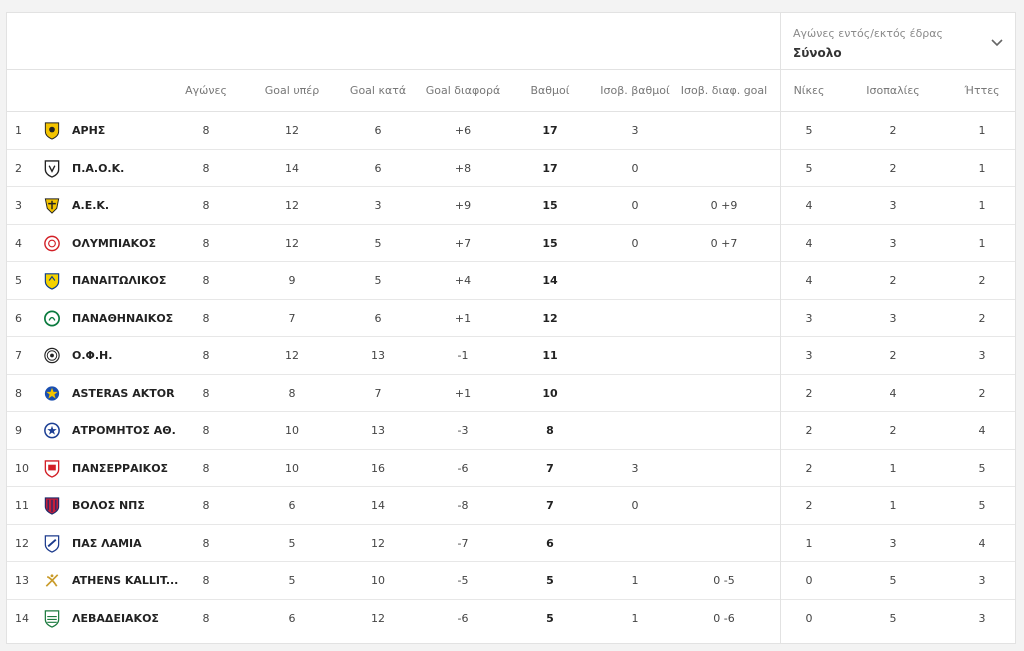 This screenshot has height=651, width=1024. What do you see at coordinates (115, 618) in the screenshot?
I see `team-name-link: ΛΕΒΑΔΕΙΑΚΟΣ` at bounding box center [115, 618].